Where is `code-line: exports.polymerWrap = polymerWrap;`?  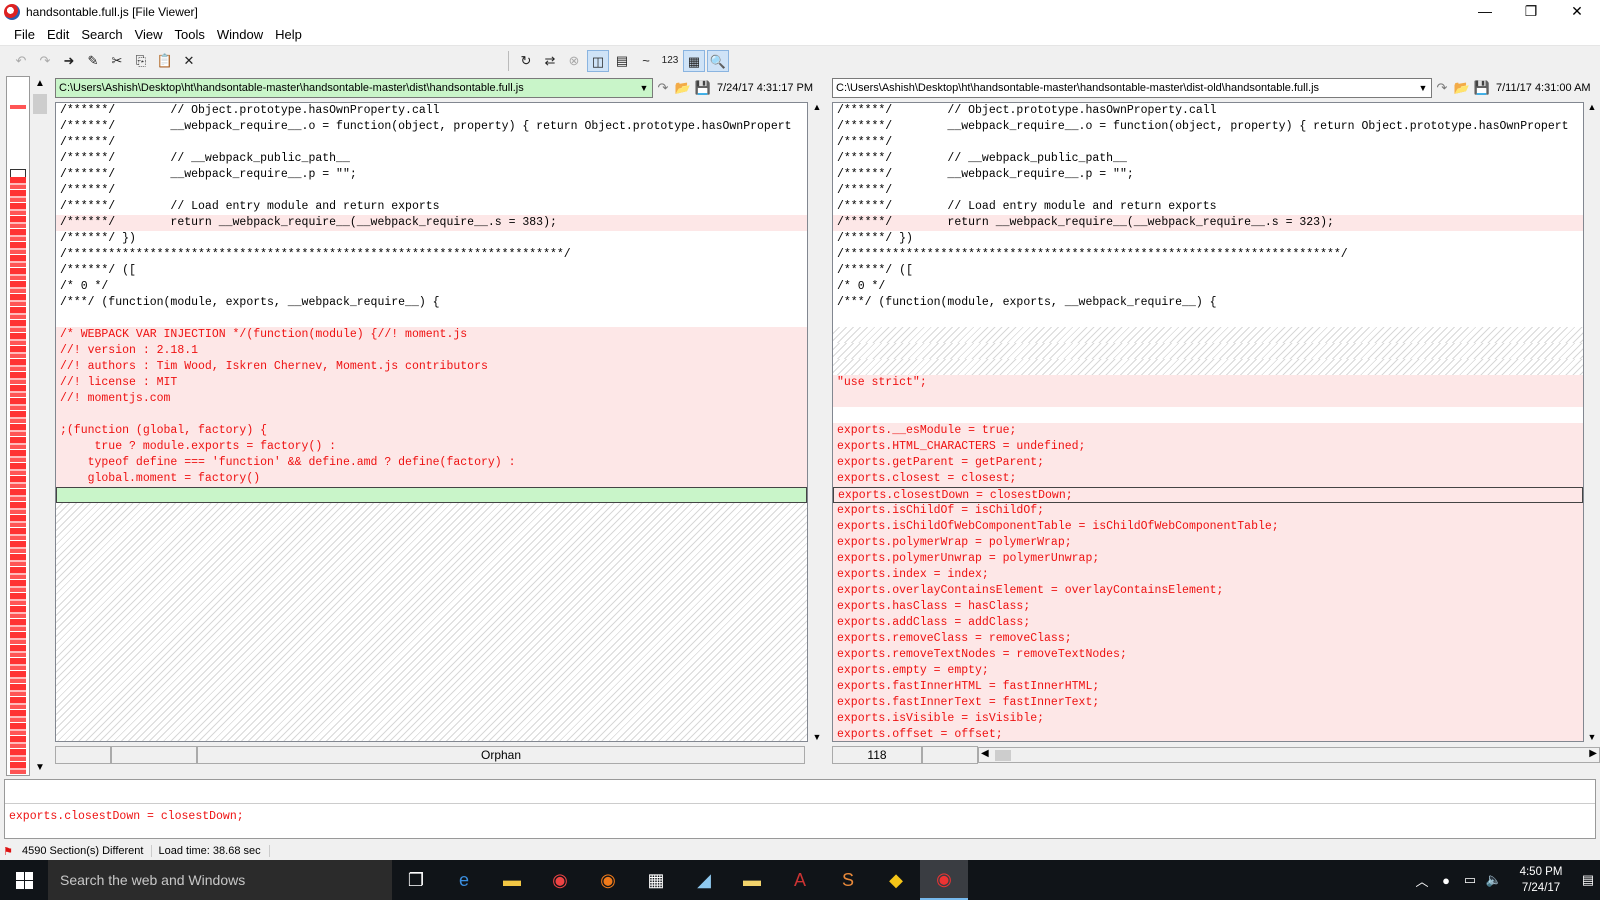
code-line: exports.polymerWrap = polymerWrap; is located at coordinates (1208, 543).